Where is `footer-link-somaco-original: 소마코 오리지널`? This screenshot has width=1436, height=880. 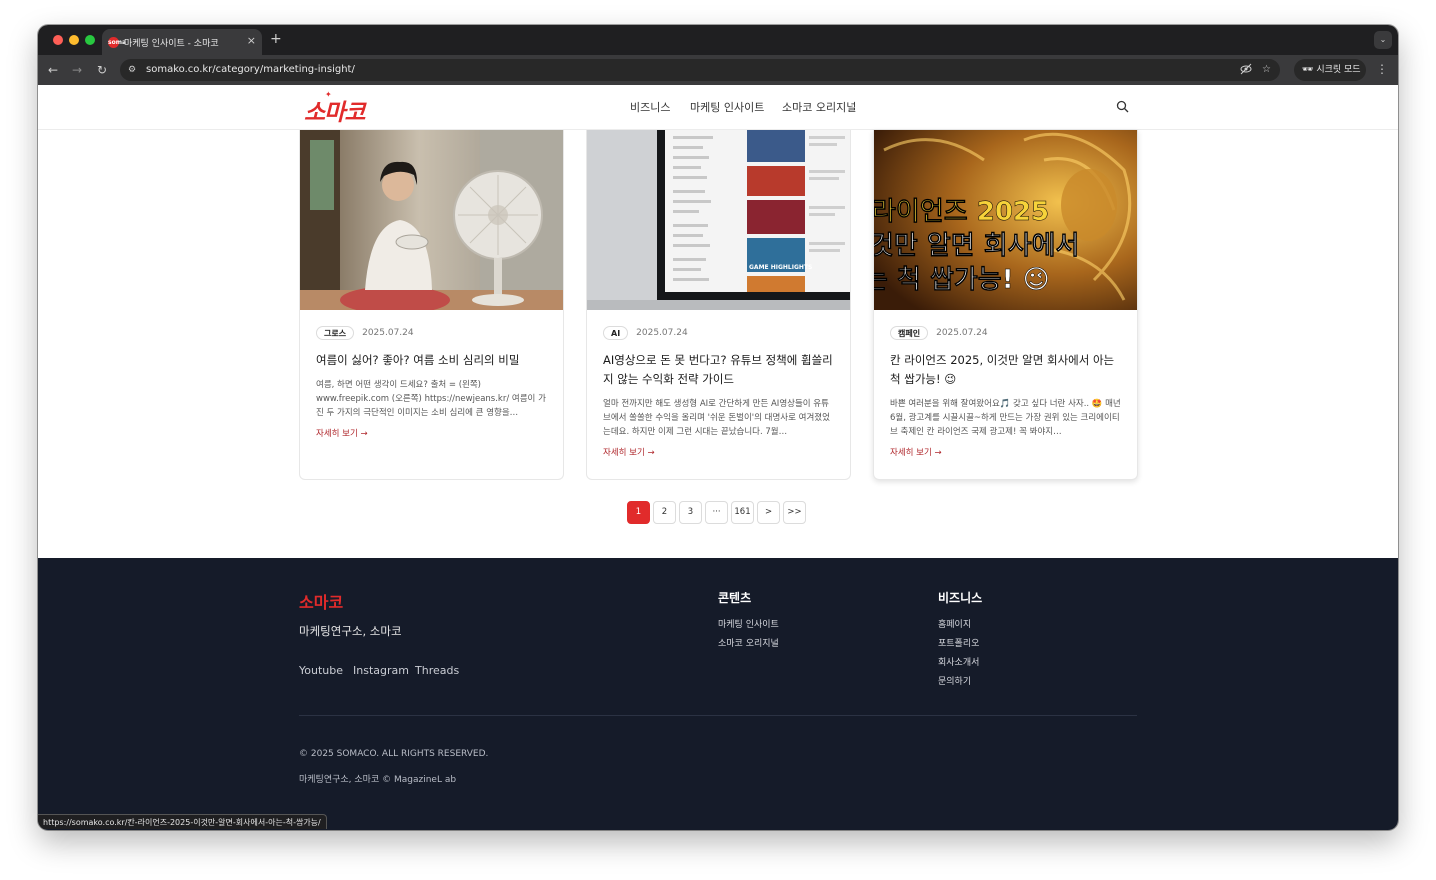 footer-link-somaco-original: 소마코 오리지널 is located at coordinates (748, 642).